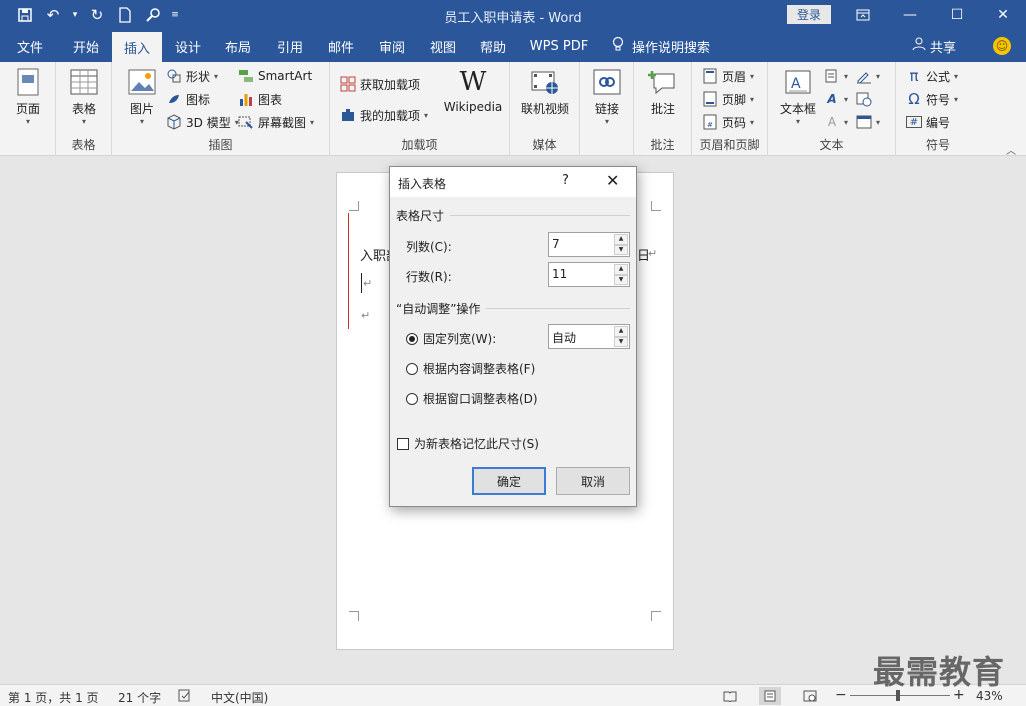 This screenshot has height=706, width=1026. Describe the element at coordinates (513, 15) in the screenshot. I see `title-bar: ↶ ▾ ↻ ≡ 员工入职申请表 - Word 登录 — ☐ ✕` at that location.